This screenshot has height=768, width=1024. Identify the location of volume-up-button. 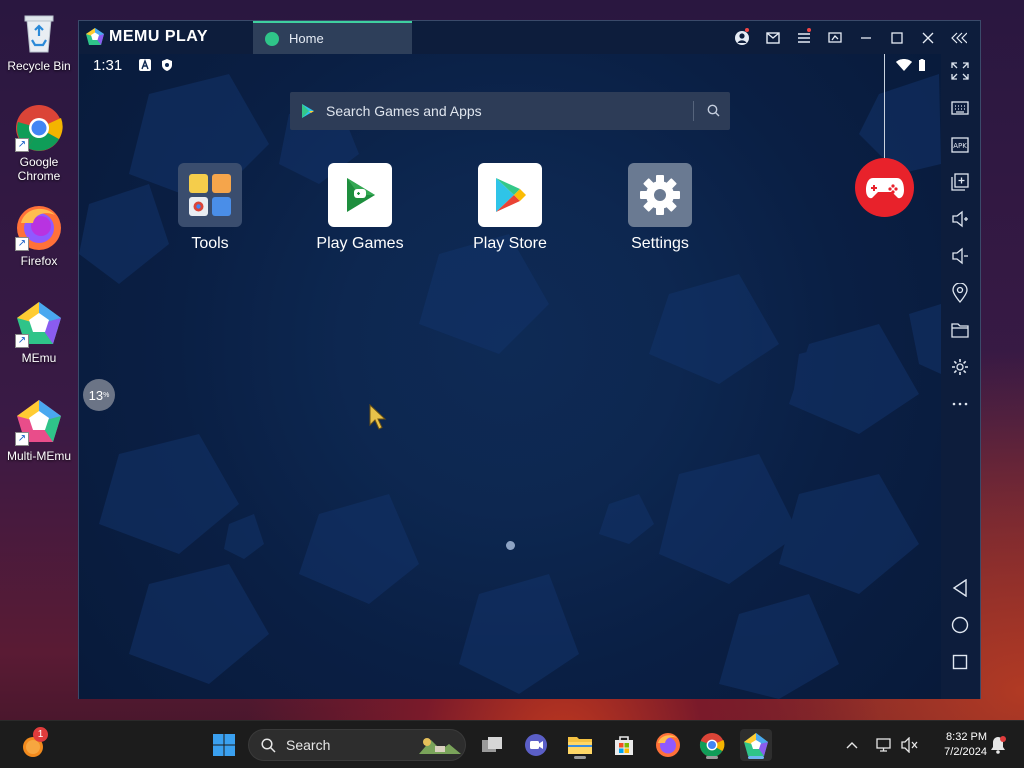
(960, 219).